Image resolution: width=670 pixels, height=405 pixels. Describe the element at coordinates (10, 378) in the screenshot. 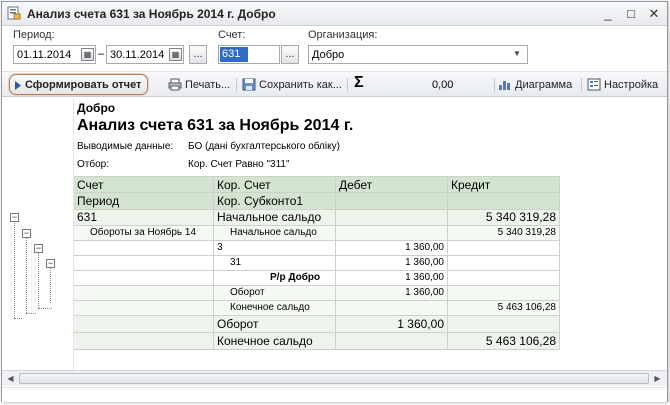

I see `scroll-left-icon: ◀` at that location.